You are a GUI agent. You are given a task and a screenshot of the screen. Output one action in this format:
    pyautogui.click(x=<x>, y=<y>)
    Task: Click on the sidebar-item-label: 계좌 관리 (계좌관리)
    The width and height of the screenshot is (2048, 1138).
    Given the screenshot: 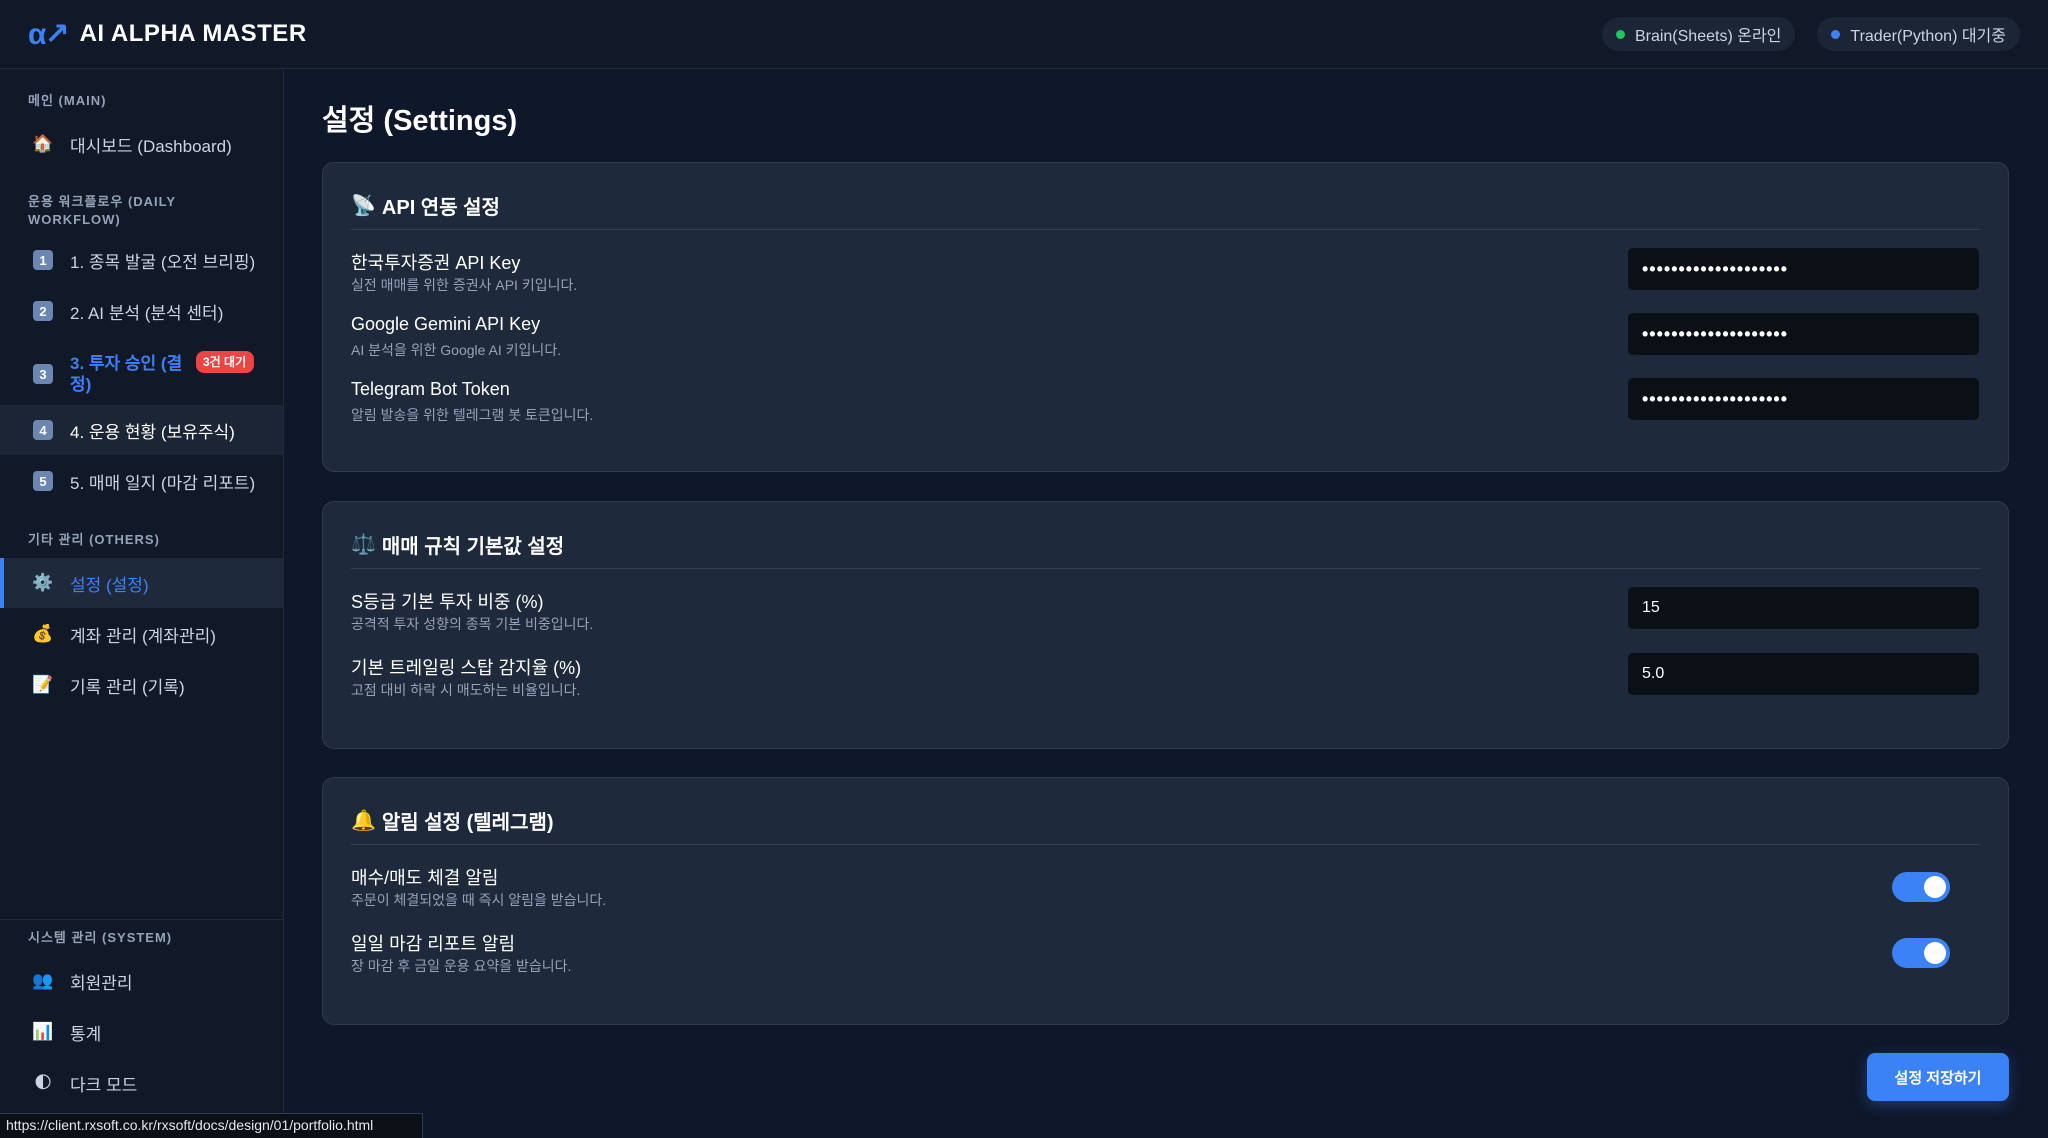 What is the action you would take?
    pyautogui.click(x=143, y=636)
    